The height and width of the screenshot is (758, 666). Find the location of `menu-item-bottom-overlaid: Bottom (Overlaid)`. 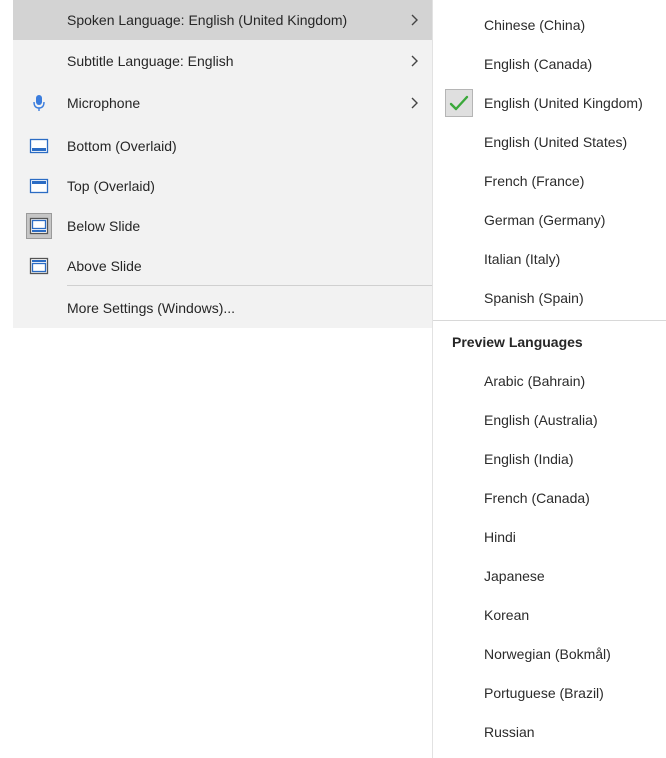

menu-item-bottom-overlaid: Bottom (Overlaid) is located at coordinates (222, 146).